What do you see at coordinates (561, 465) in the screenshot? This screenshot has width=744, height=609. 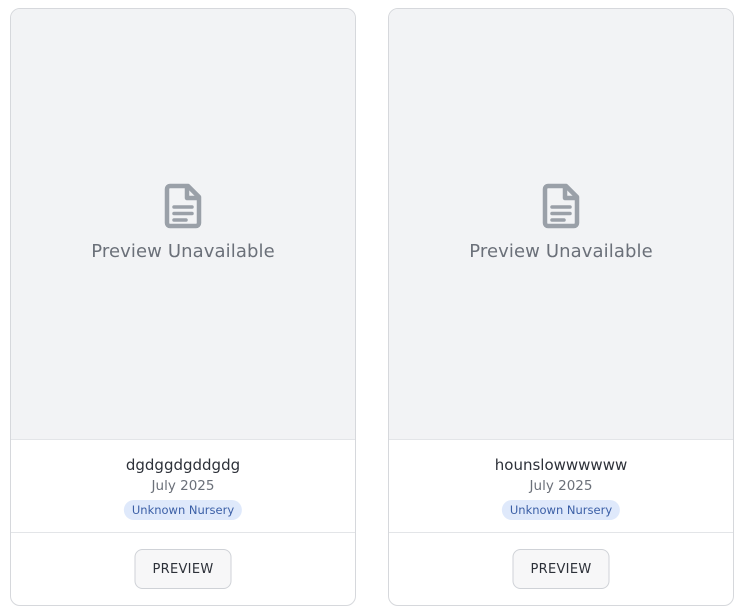 I see `document-title: hounslowwwwww` at bounding box center [561, 465].